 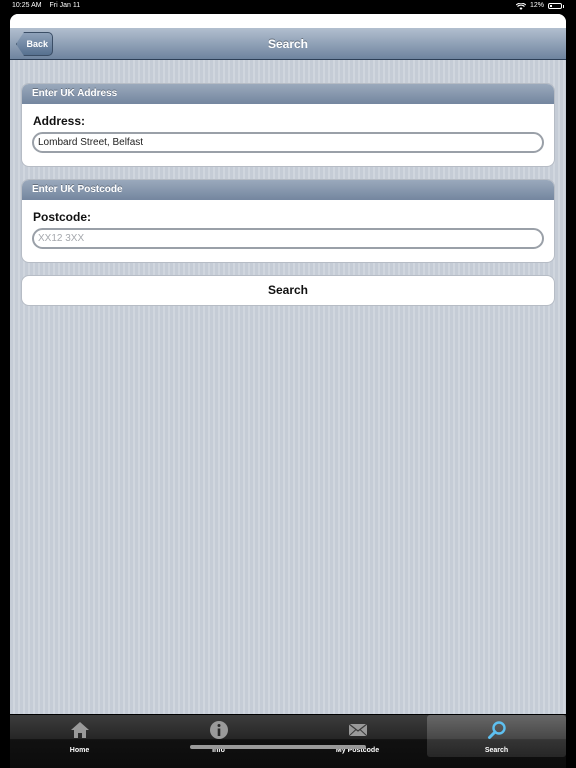 I want to click on wifi-icon, so click(x=520, y=6).